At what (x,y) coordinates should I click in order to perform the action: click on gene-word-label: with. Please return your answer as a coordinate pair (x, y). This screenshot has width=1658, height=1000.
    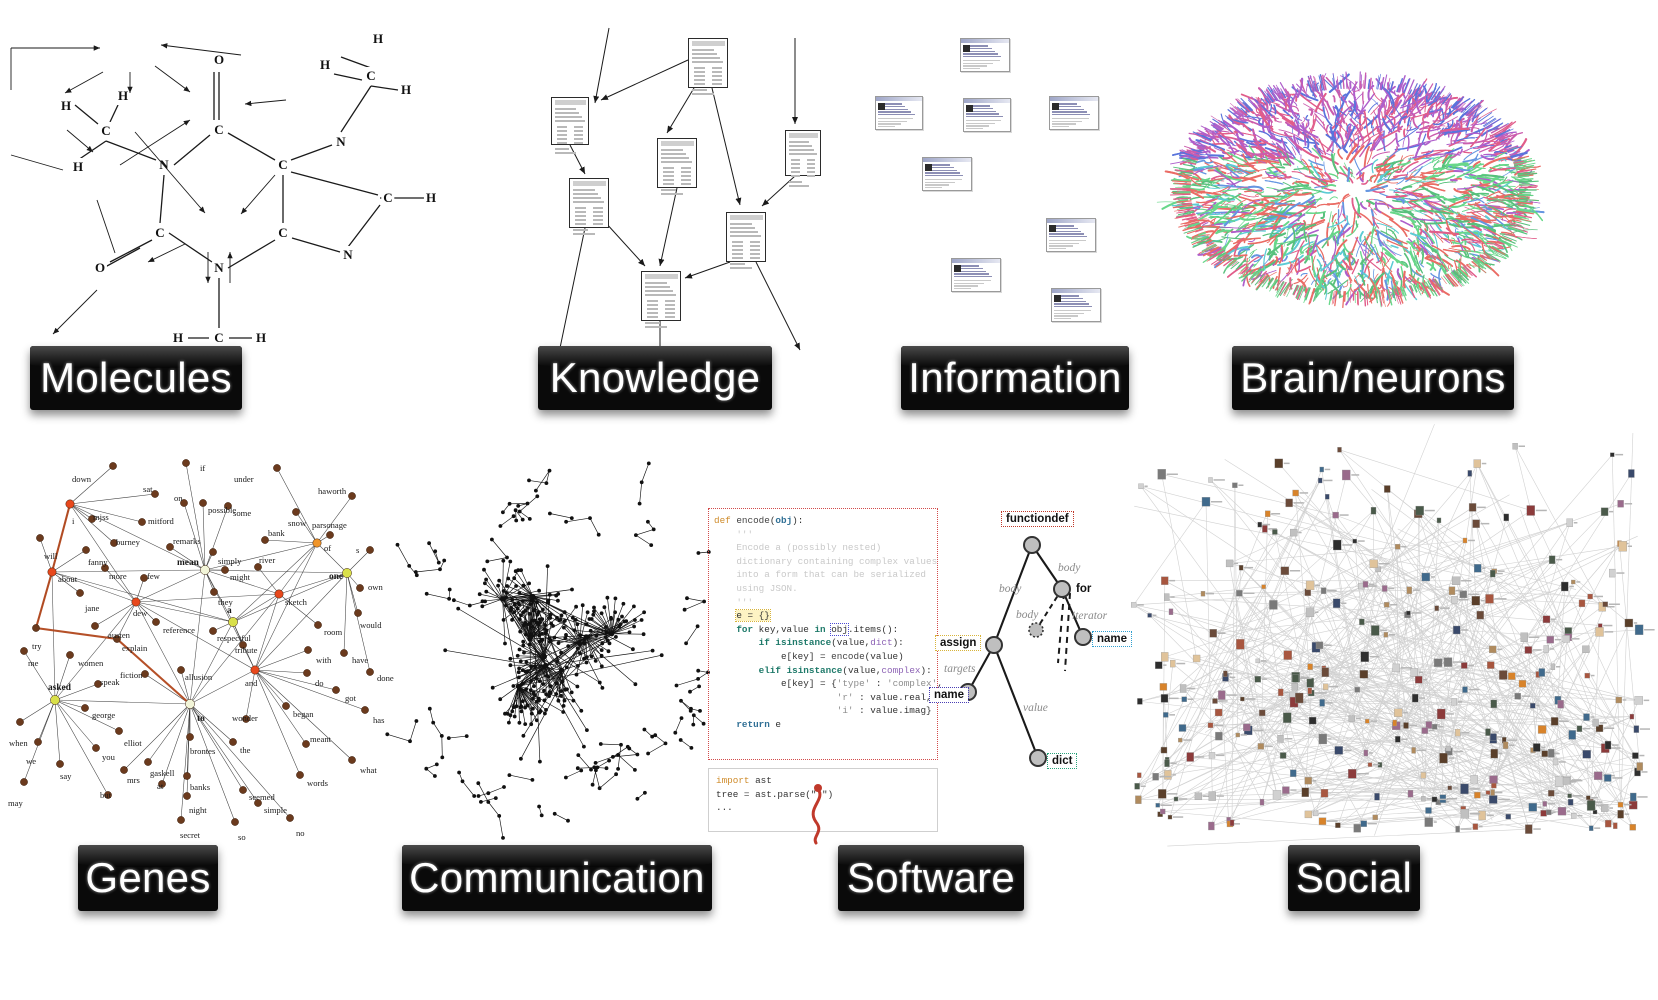
    Looking at the image, I should click on (324, 660).